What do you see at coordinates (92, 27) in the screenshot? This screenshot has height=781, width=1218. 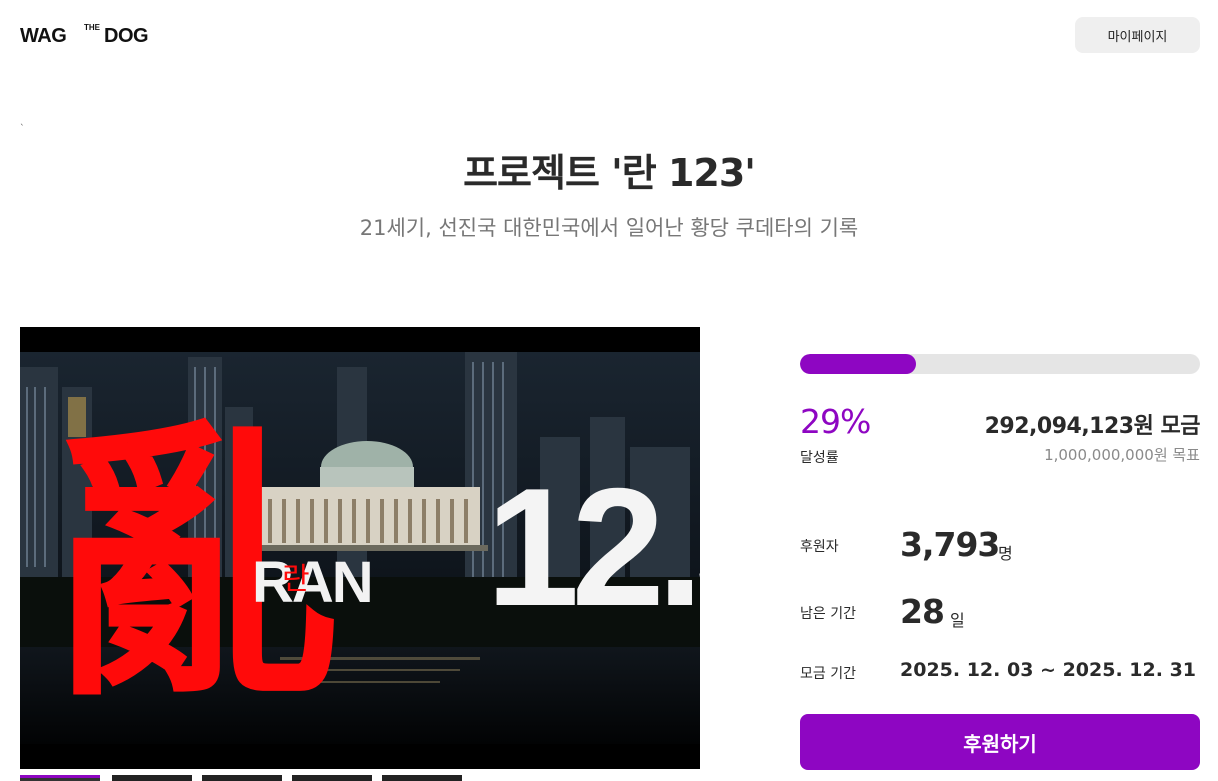 I see `logo-the: THE` at bounding box center [92, 27].